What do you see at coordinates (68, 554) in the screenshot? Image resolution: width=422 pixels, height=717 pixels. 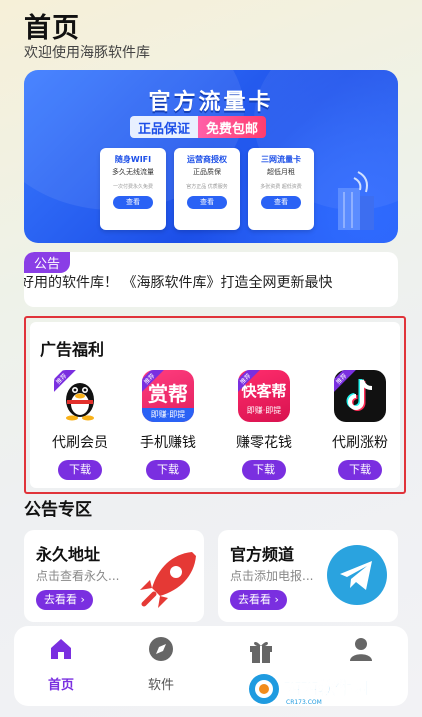 I see `card-title: 永久地址` at bounding box center [68, 554].